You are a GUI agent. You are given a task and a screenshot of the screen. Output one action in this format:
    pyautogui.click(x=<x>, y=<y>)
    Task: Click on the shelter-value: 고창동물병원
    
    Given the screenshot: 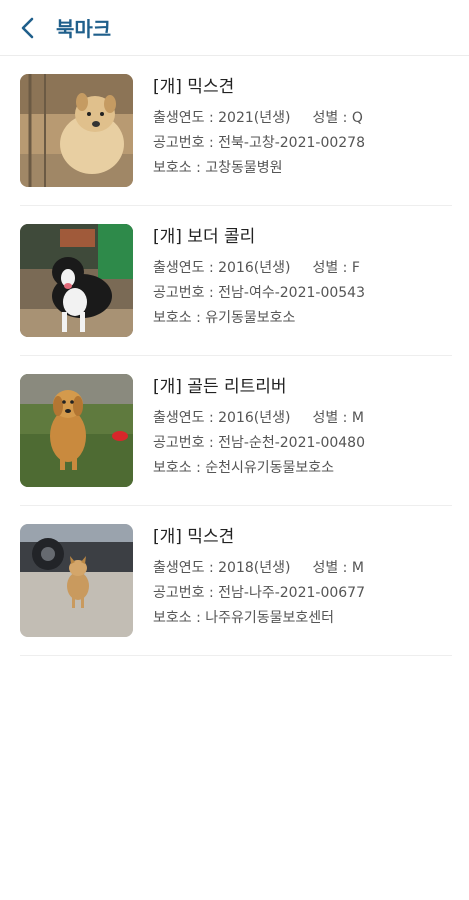 What is the action you would take?
    pyautogui.click(x=244, y=168)
    